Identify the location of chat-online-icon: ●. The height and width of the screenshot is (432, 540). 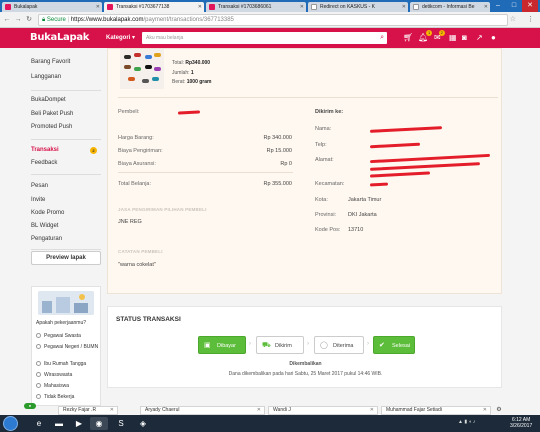
(30, 406).